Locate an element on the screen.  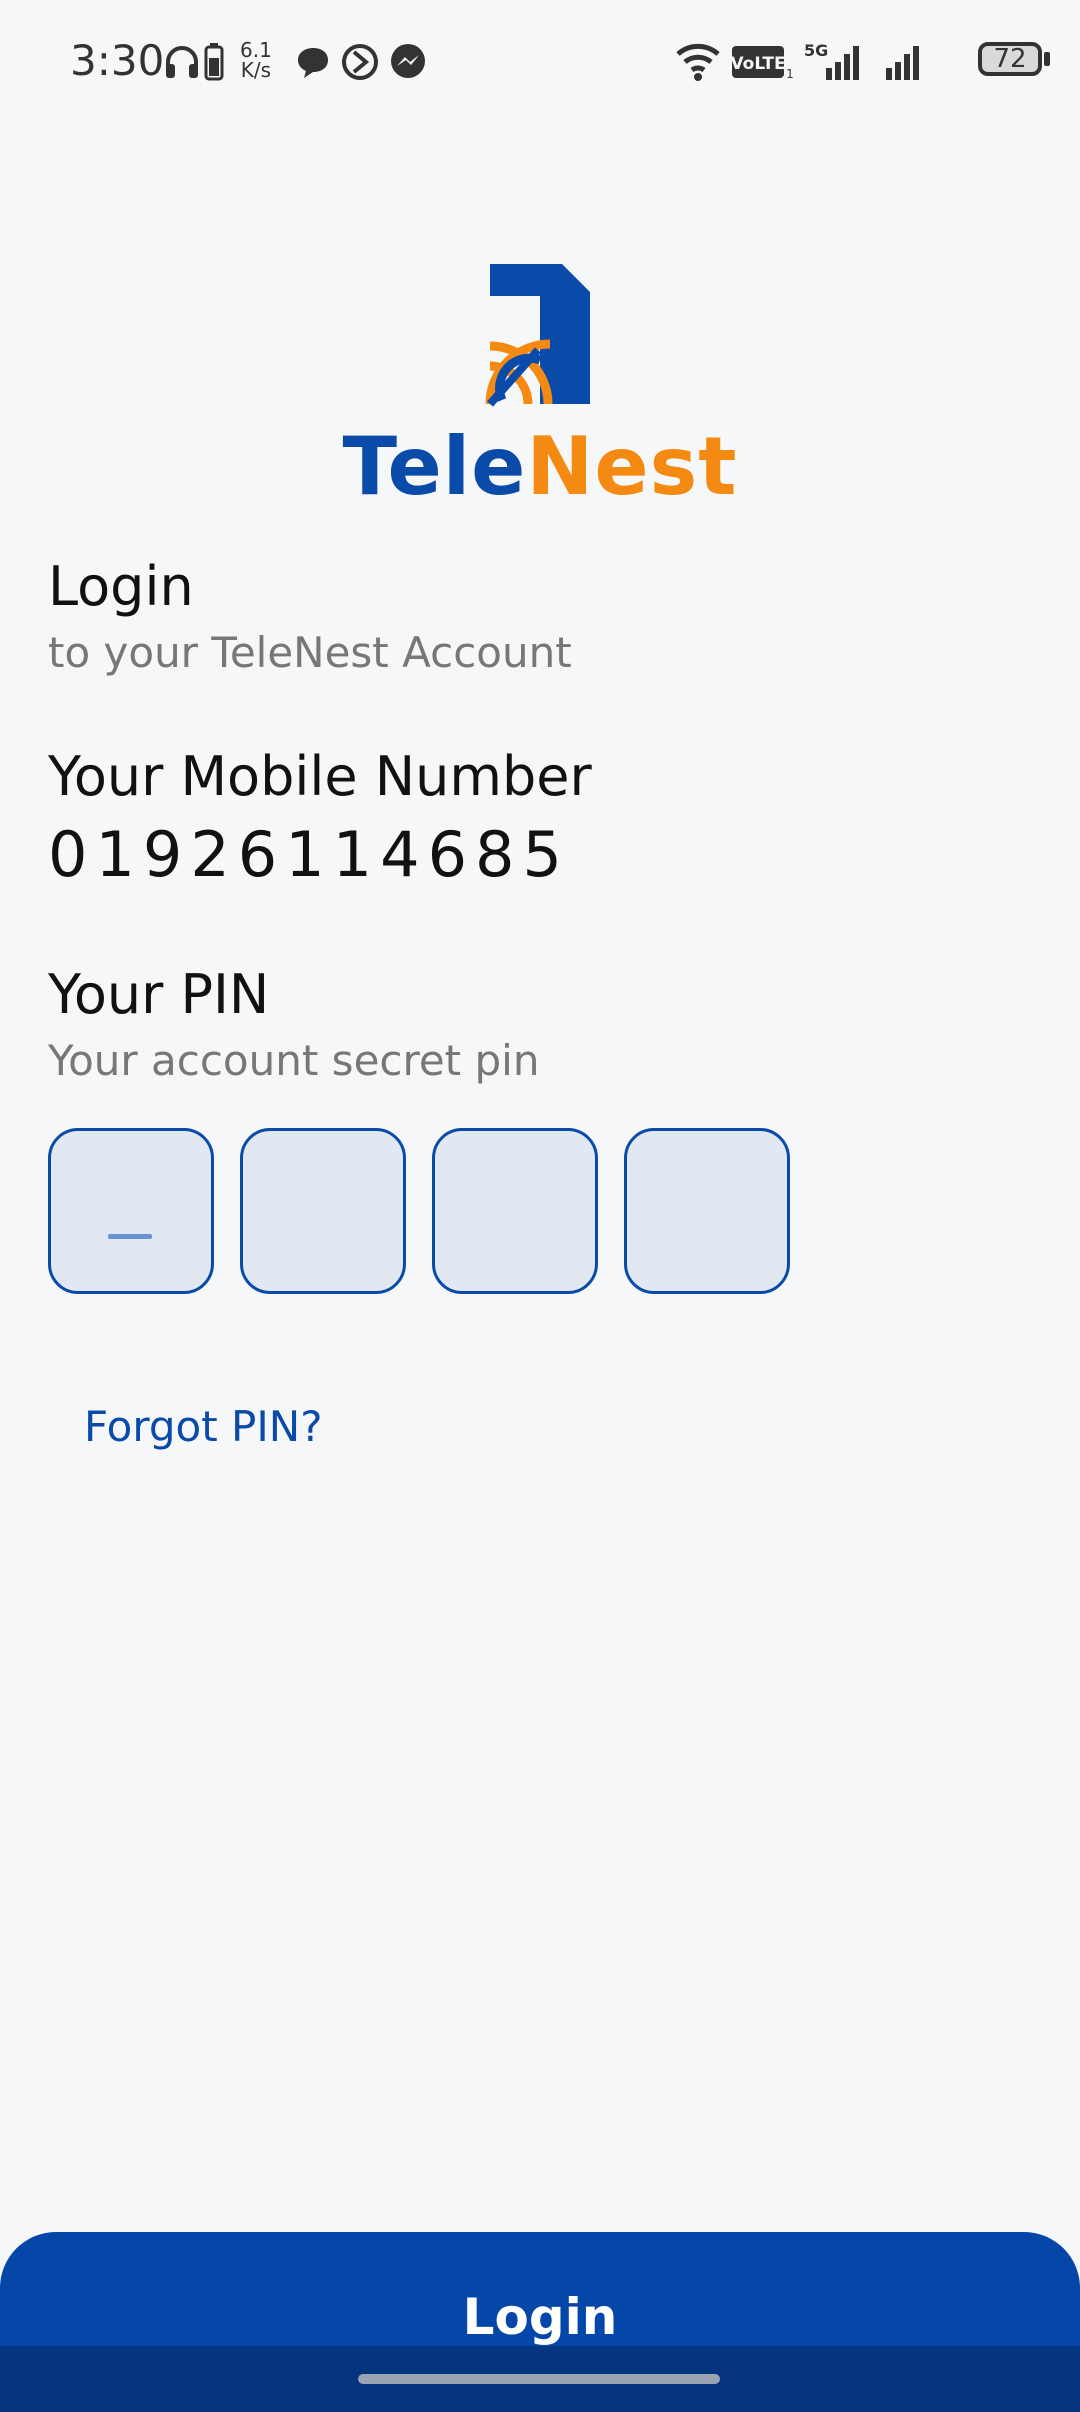
mobile-number-value: 01926114685 is located at coordinates (309, 854).